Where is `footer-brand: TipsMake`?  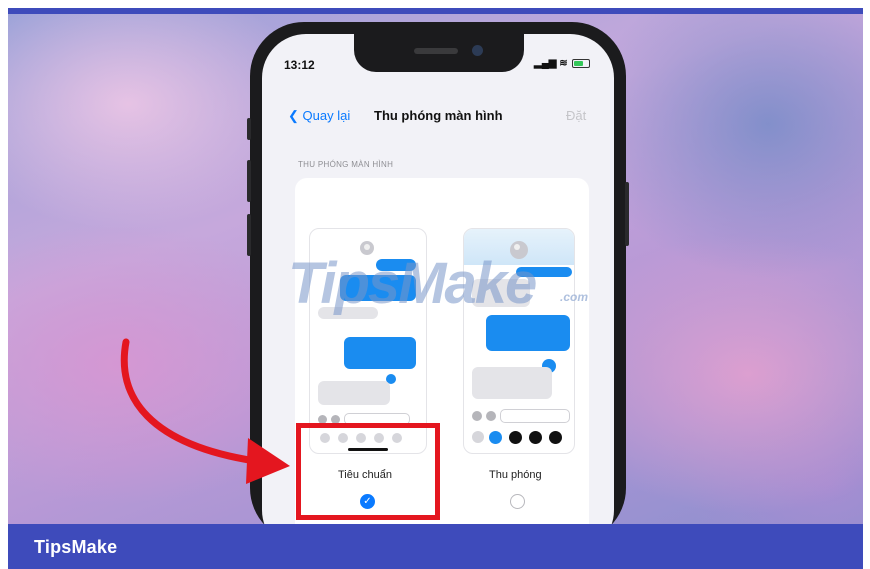
footer-brand: TipsMake is located at coordinates (76, 547).